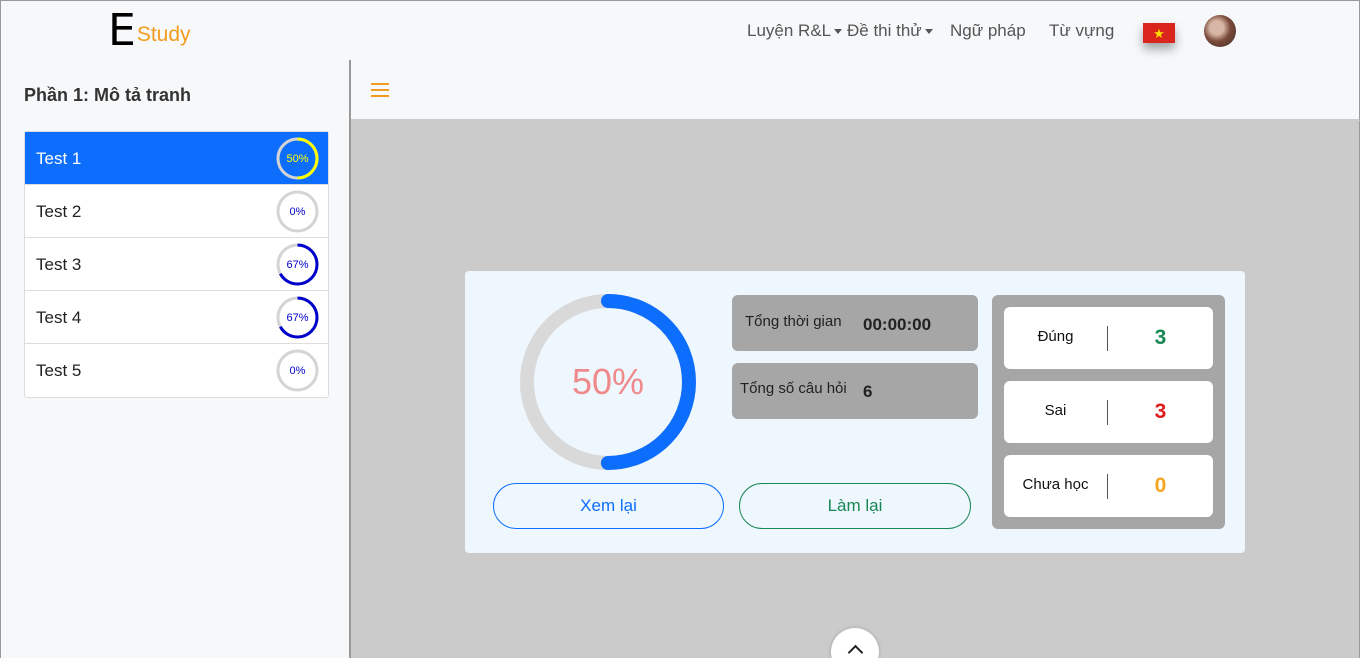 The width and height of the screenshot is (1360, 658). I want to click on nav-mock-test-label: Đề thi thử, so click(884, 30).